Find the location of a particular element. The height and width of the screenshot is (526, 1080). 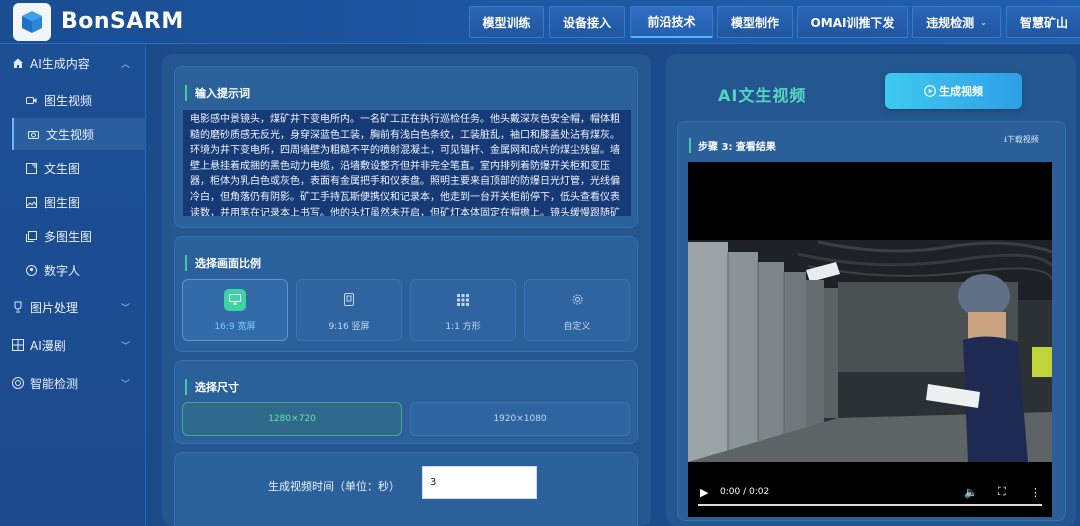

download-video-link: ⭳下载视频 is located at coordinates (1021, 141).